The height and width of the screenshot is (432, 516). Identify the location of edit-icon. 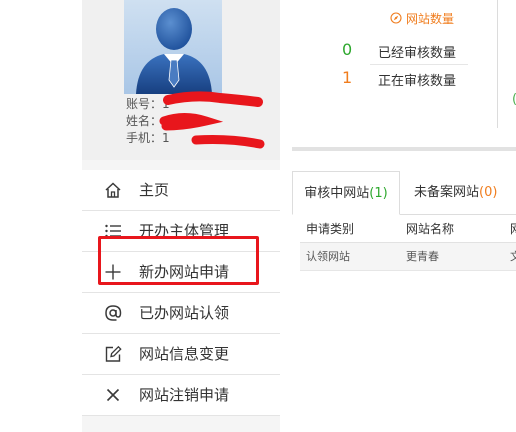
(113, 353).